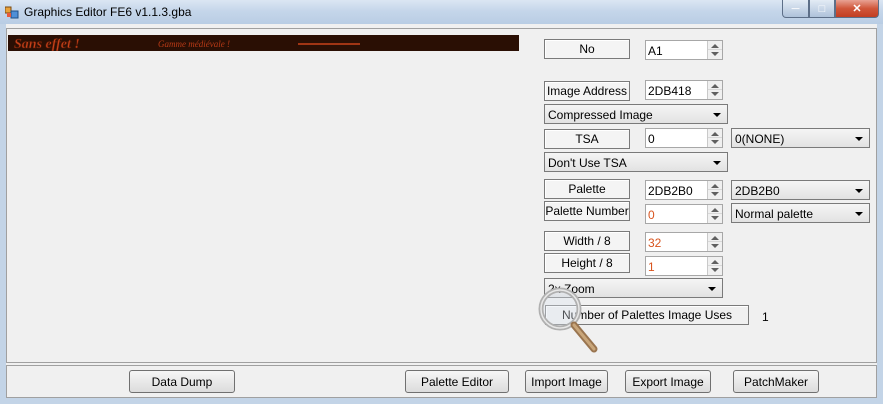  I want to click on image-address-value: 2DB418, so click(670, 91).